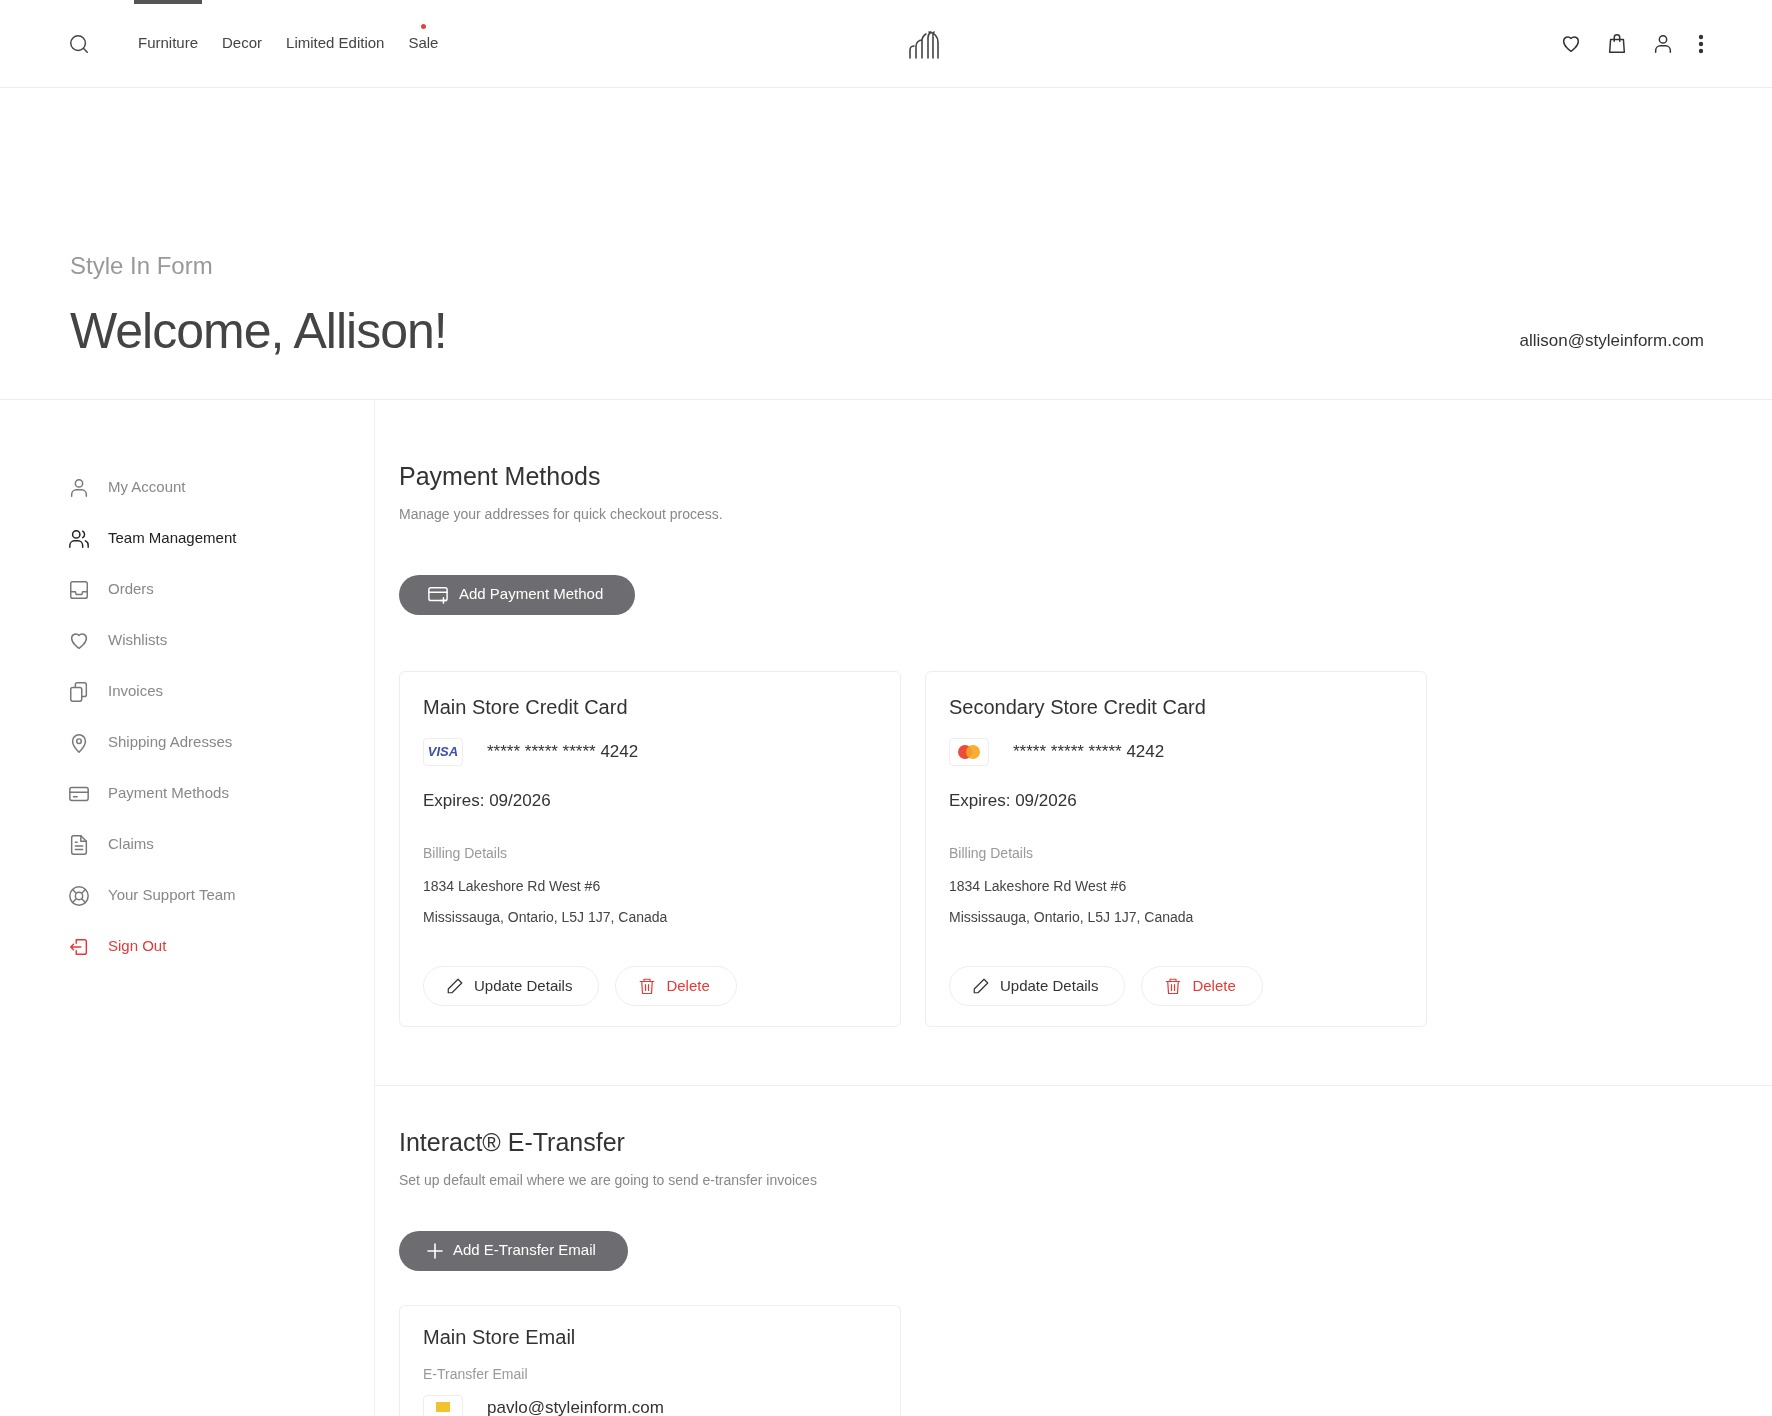 This screenshot has width=1772, height=1416. Describe the element at coordinates (118, 640) in the screenshot. I see `sidebar-item: Wishlists` at that location.